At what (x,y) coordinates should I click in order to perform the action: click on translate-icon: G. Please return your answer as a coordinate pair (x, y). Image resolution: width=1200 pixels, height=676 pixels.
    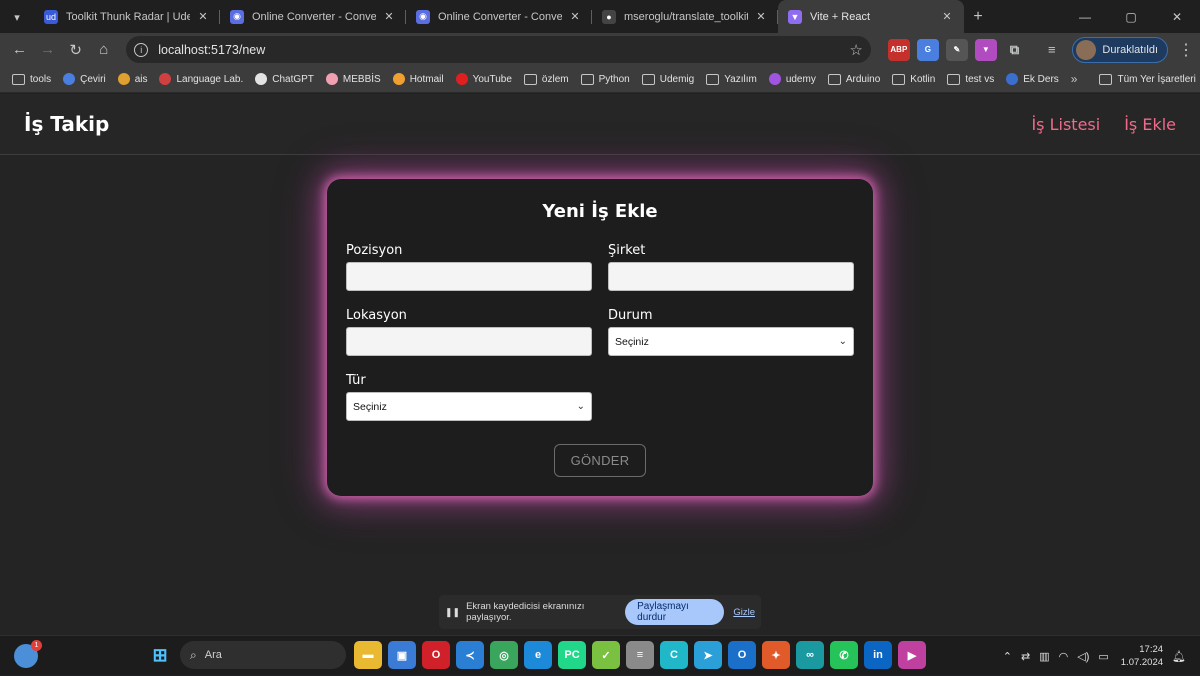
    Looking at the image, I should click on (927, 49).